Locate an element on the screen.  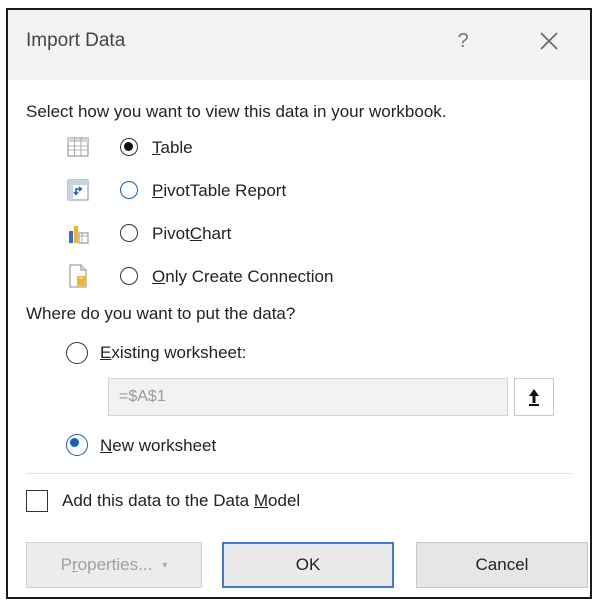
pivotchart-label-pre: Pivot is located at coordinates (171, 233).